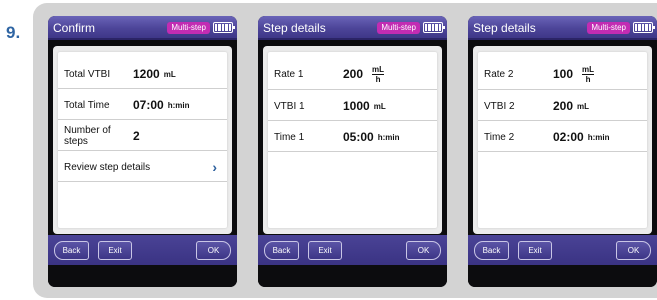  Describe the element at coordinates (142, 28) in the screenshot. I see `title-bar: Confirm Multi-step` at that location.